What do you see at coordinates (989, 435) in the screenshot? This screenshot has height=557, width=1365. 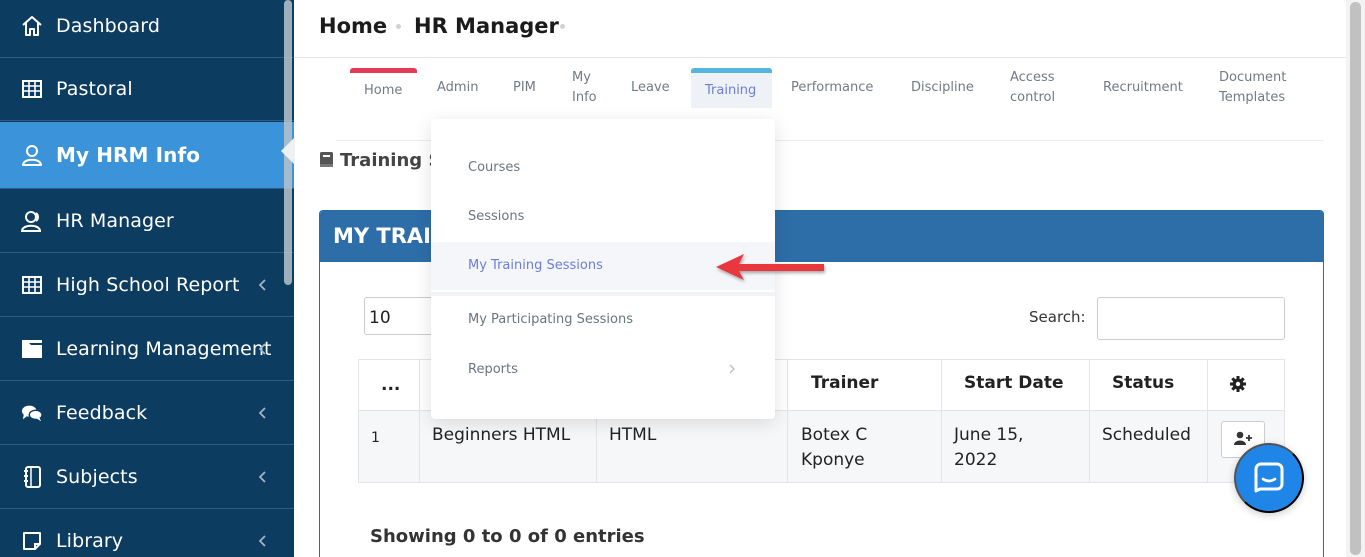 I see `cell-date-line1: June 15,` at bounding box center [989, 435].